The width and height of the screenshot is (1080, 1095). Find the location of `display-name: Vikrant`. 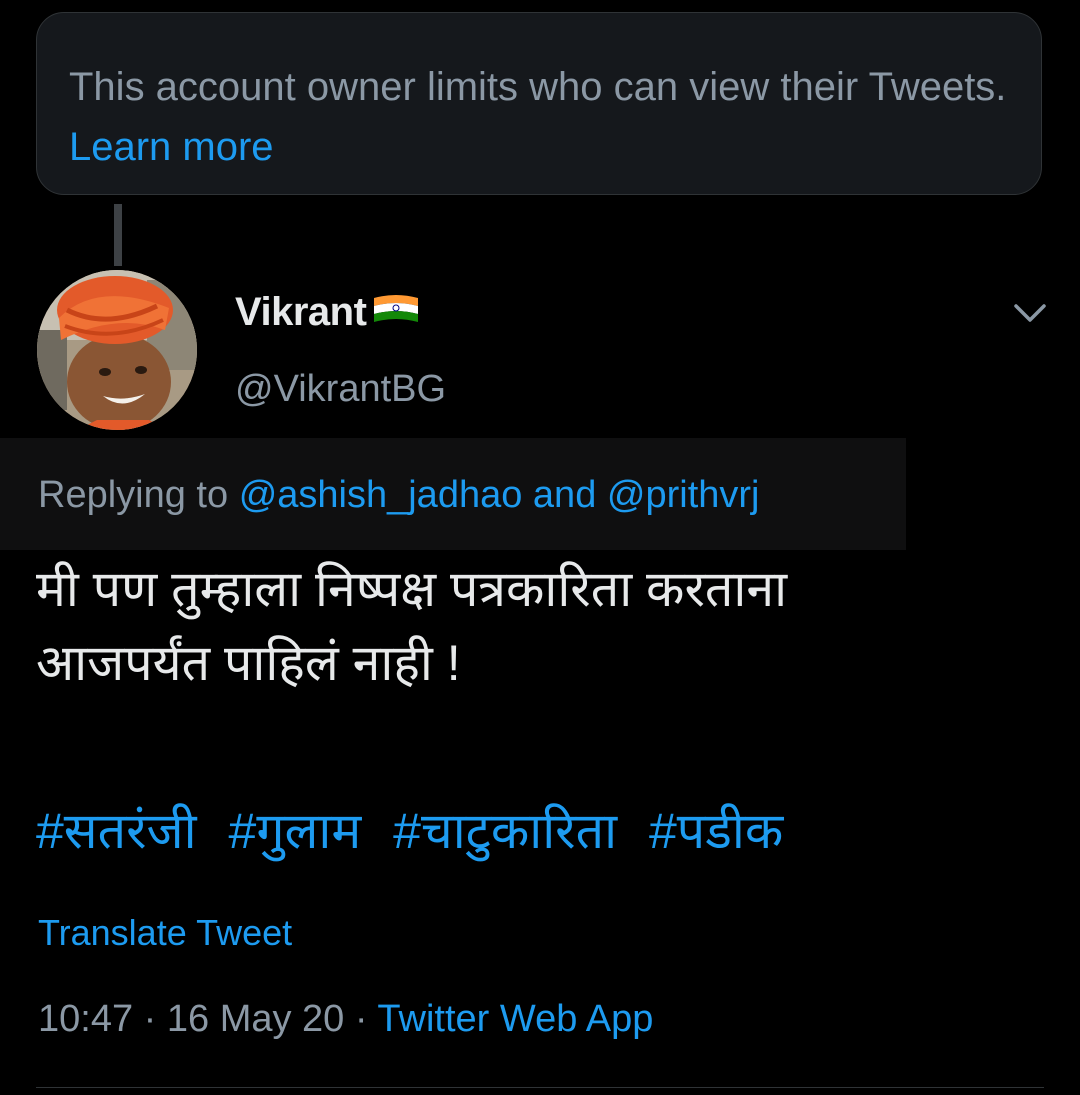

display-name: Vikrant is located at coordinates (301, 312).